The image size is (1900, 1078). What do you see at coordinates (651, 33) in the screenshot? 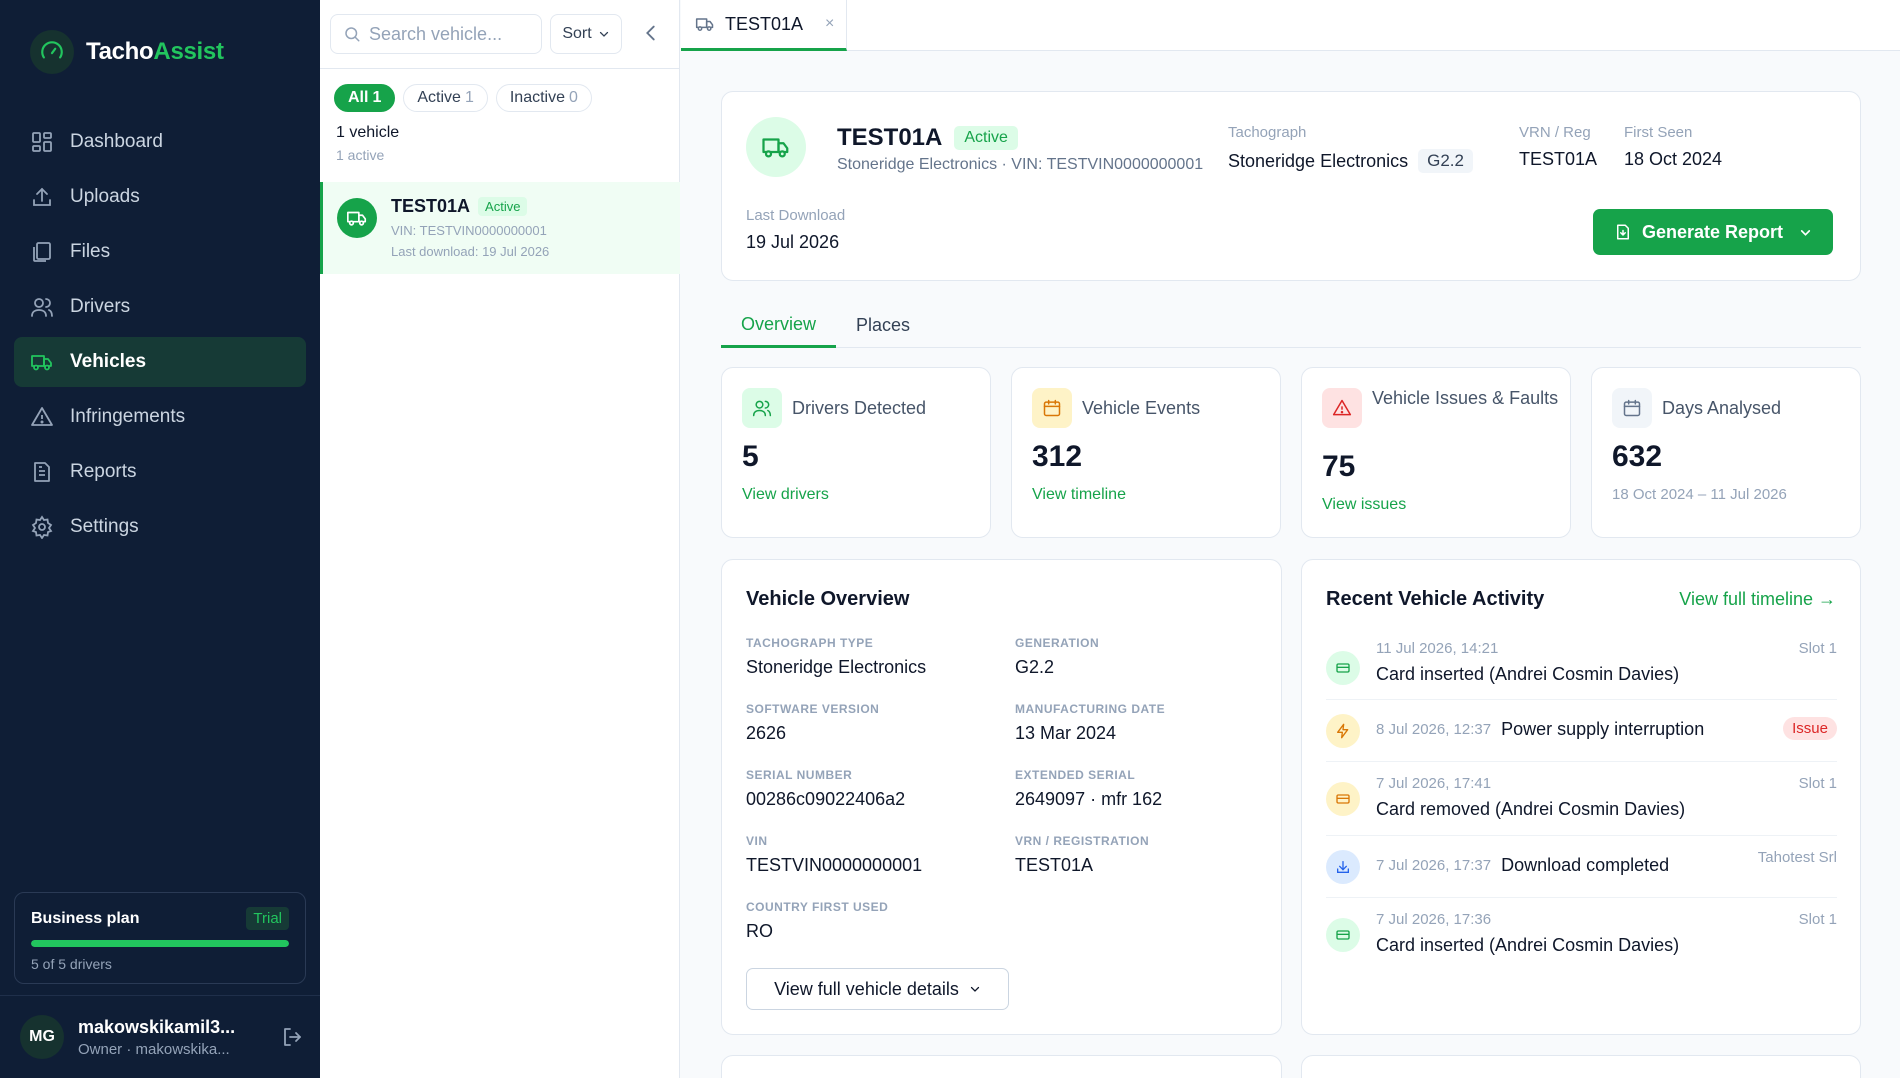
I see `chevron-left-icon` at bounding box center [651, 33].